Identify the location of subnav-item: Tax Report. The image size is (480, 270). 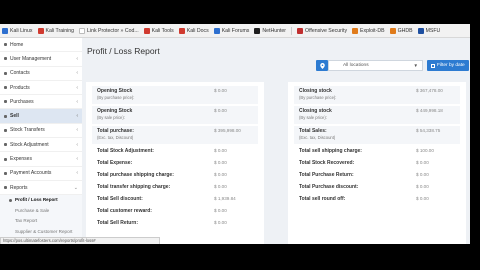
(41, 221).